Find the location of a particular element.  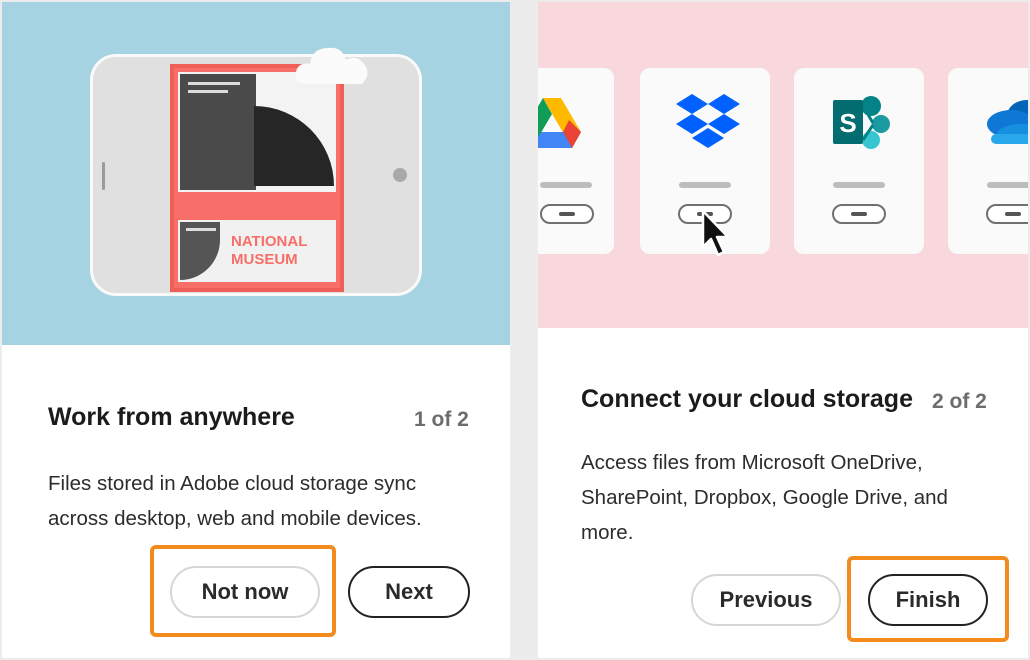

step-indicator: 2 of 2 is located at coordinates (959, 401).